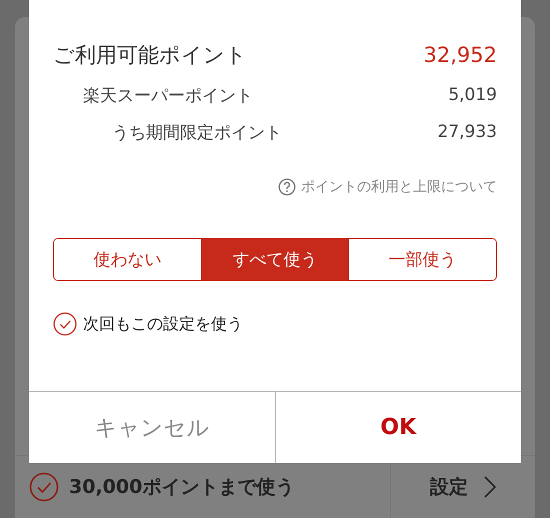 The image size is (550, 518). What do you see at coordinates (150, 55) in the screenshot?
I see `available-label: ご利用可能ポイント` at bounding box center [150, 55].